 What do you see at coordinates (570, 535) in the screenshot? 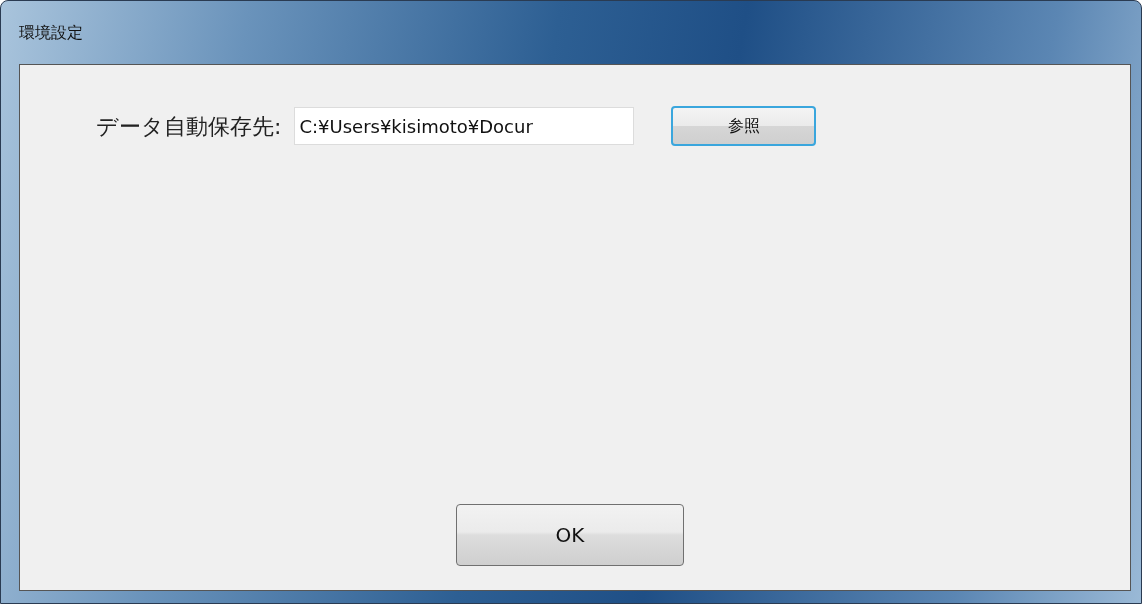
I see `ok-button: OK` at bounding box center [570, 535].